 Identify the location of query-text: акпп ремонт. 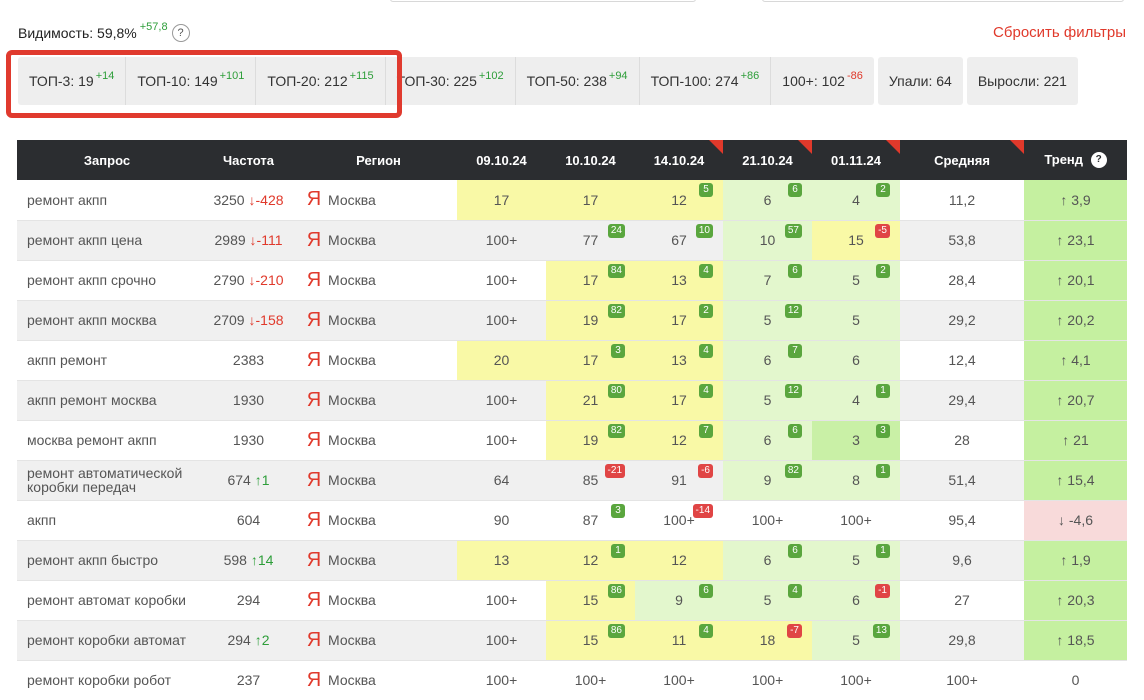
(107, 360).